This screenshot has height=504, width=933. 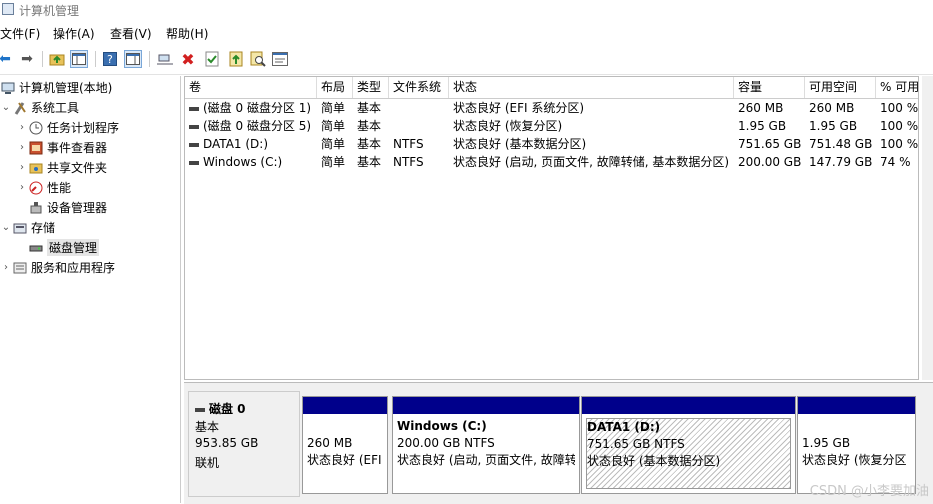 I want to click on computer-icon, so click(x=8, y=88).